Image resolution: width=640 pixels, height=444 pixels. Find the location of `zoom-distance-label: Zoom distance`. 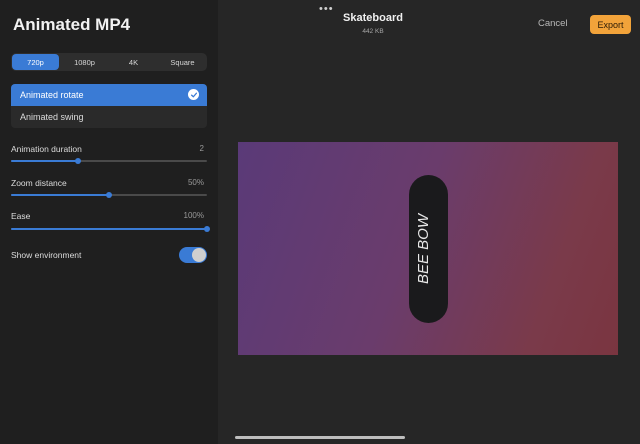

zoom-distance-label: Zoom distance is located at coordinates (39, 183).